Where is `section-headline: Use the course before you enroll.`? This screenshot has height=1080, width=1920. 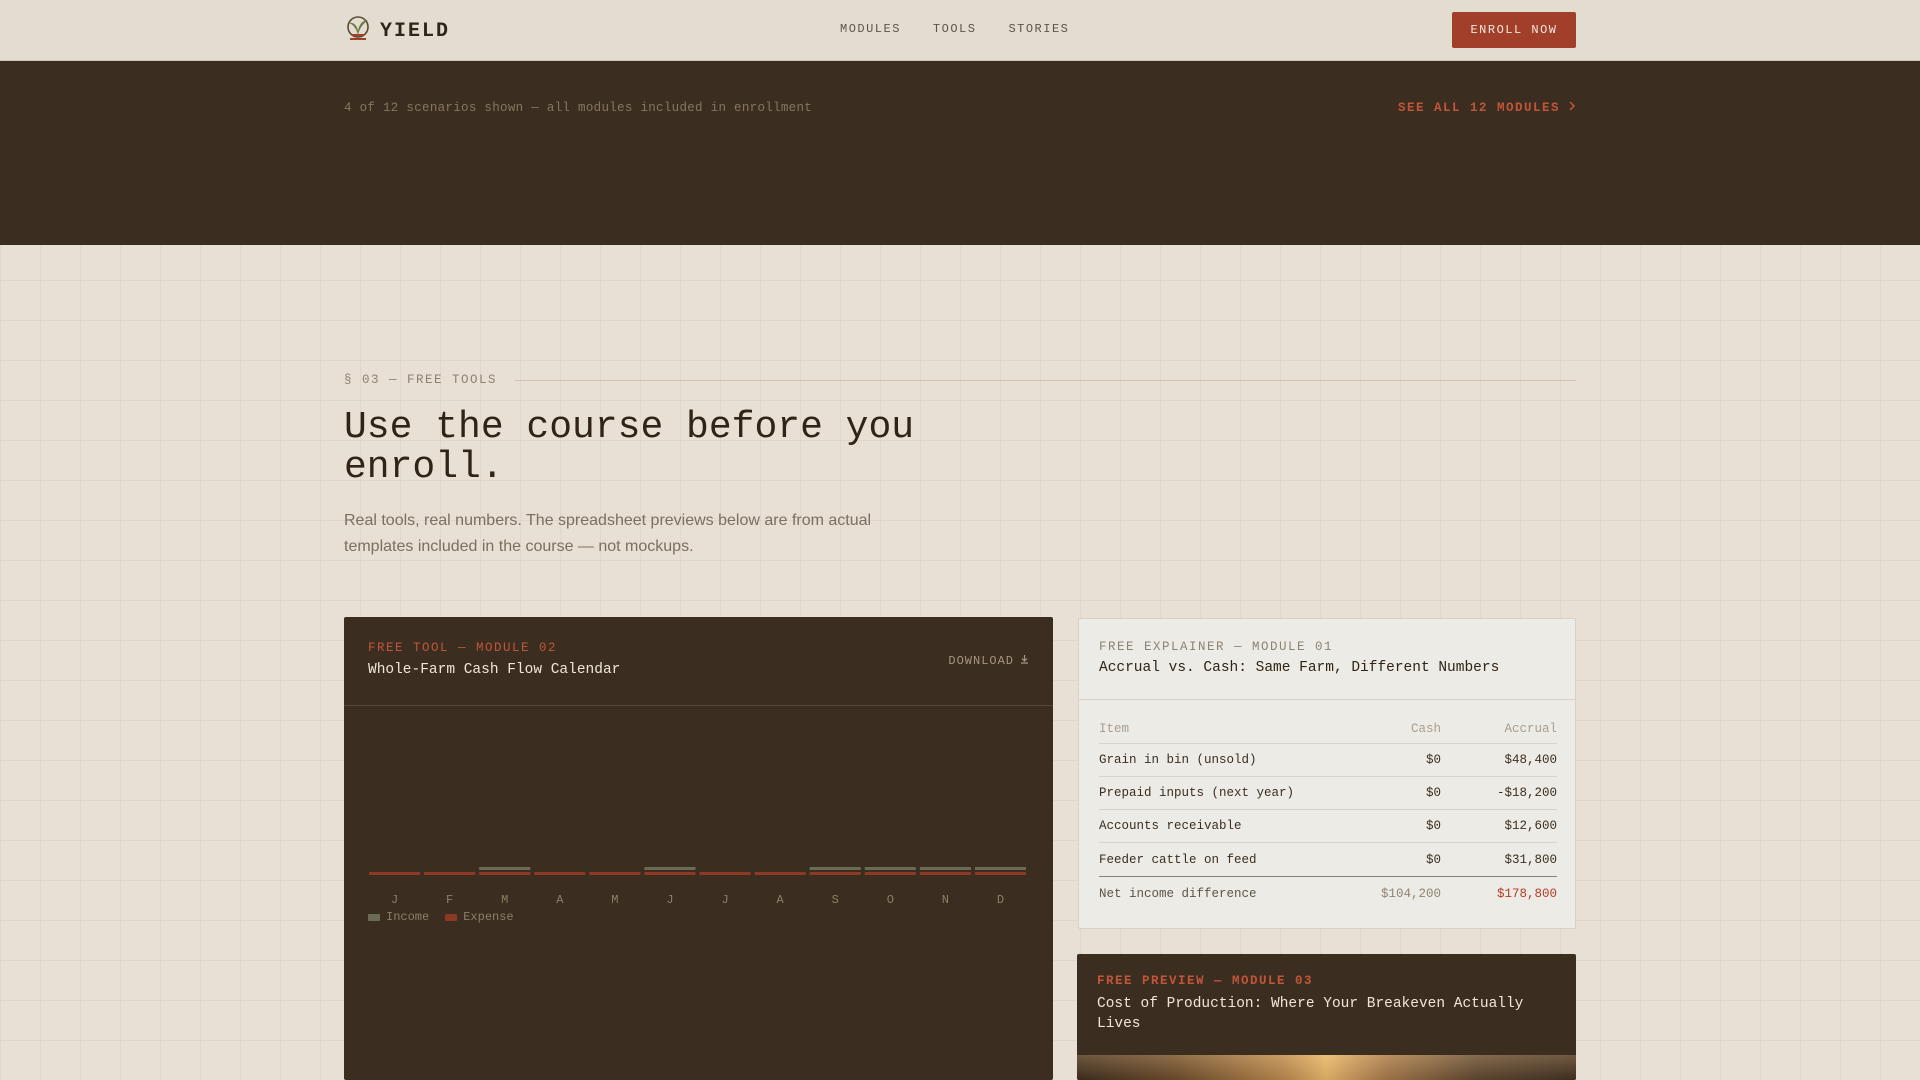 section-headline: Use the course before you enroll. is located at coordinates (629, 447).